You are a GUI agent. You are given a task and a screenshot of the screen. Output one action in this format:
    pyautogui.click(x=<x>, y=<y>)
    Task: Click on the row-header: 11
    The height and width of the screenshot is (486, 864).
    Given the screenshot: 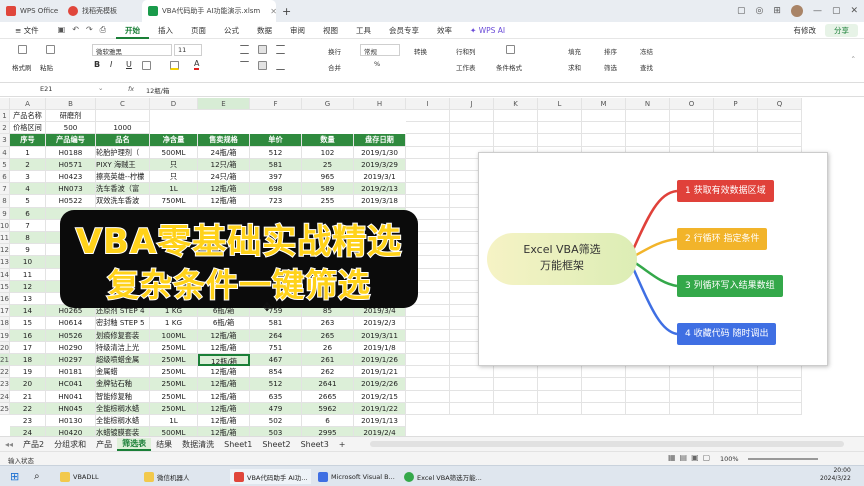 What is the action you would take?
    pyautogui.click(x=5, y=238)
    